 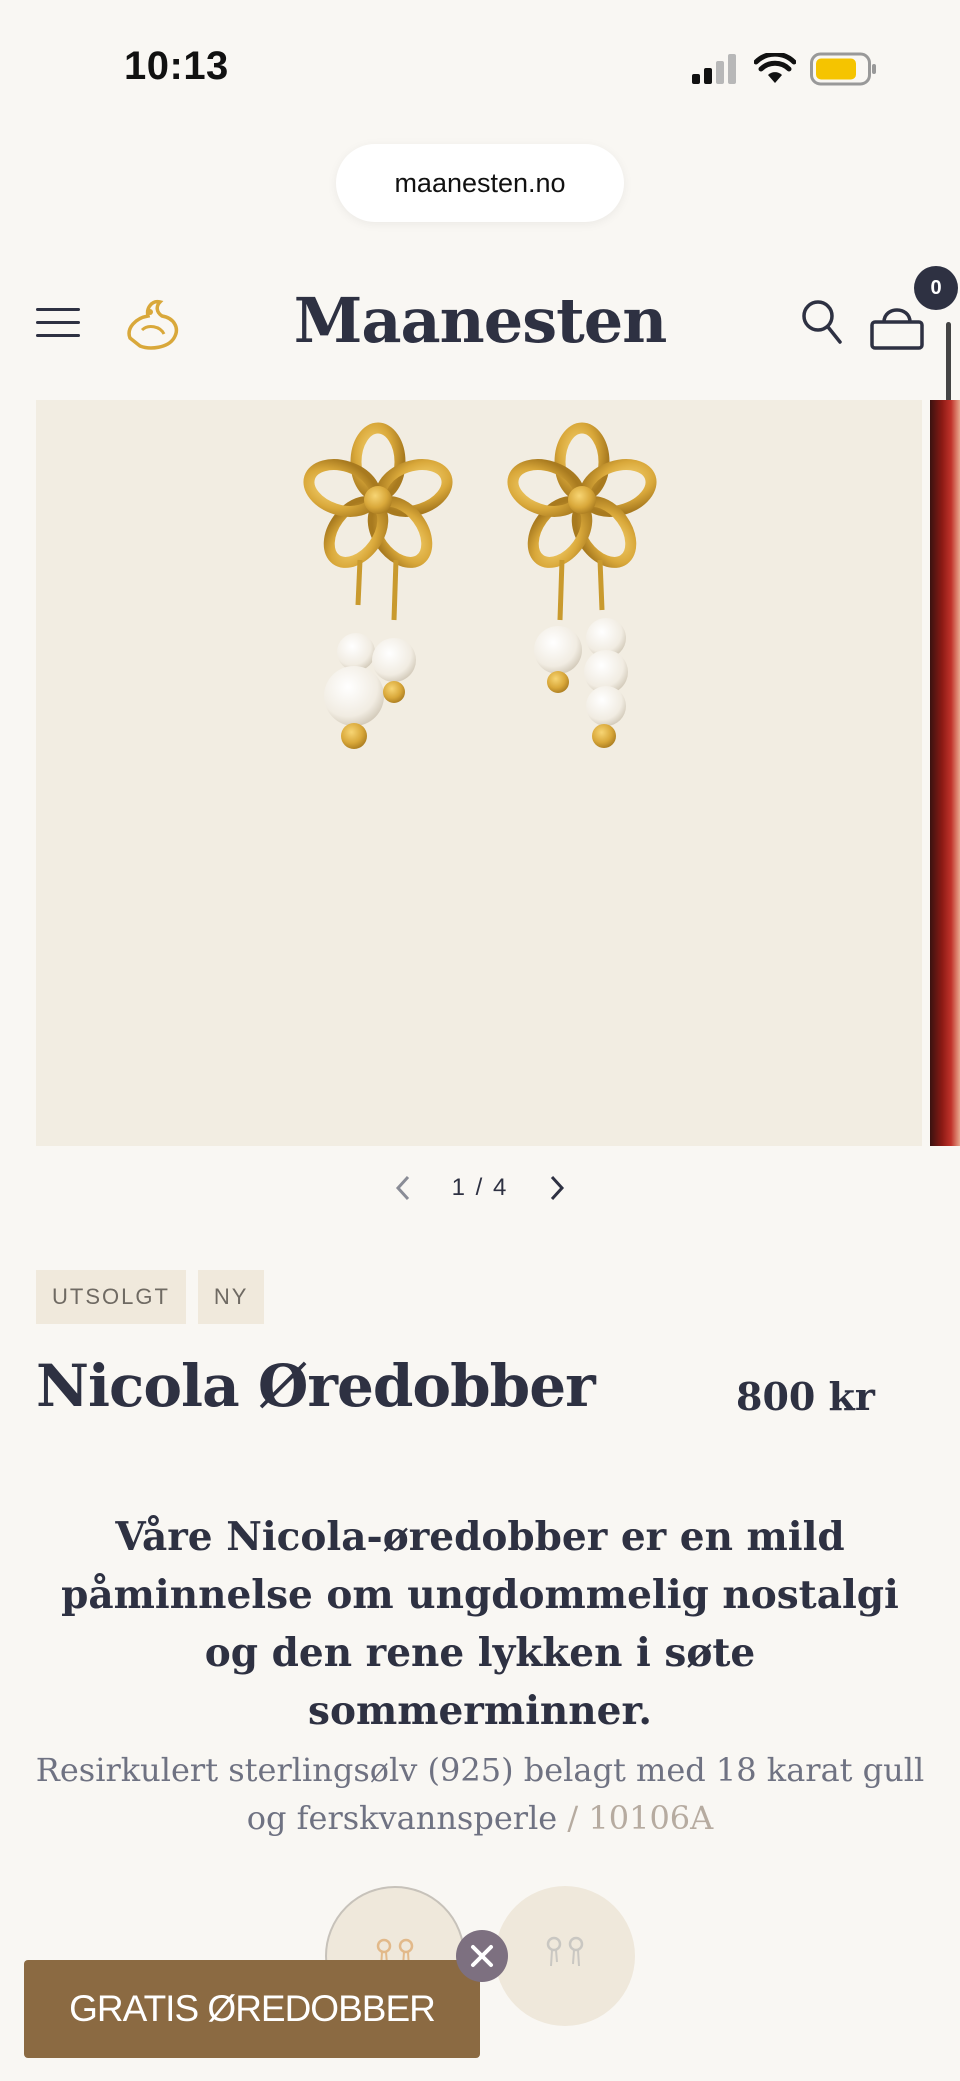 I want to click on search-icon, so click(x=822, y=322).